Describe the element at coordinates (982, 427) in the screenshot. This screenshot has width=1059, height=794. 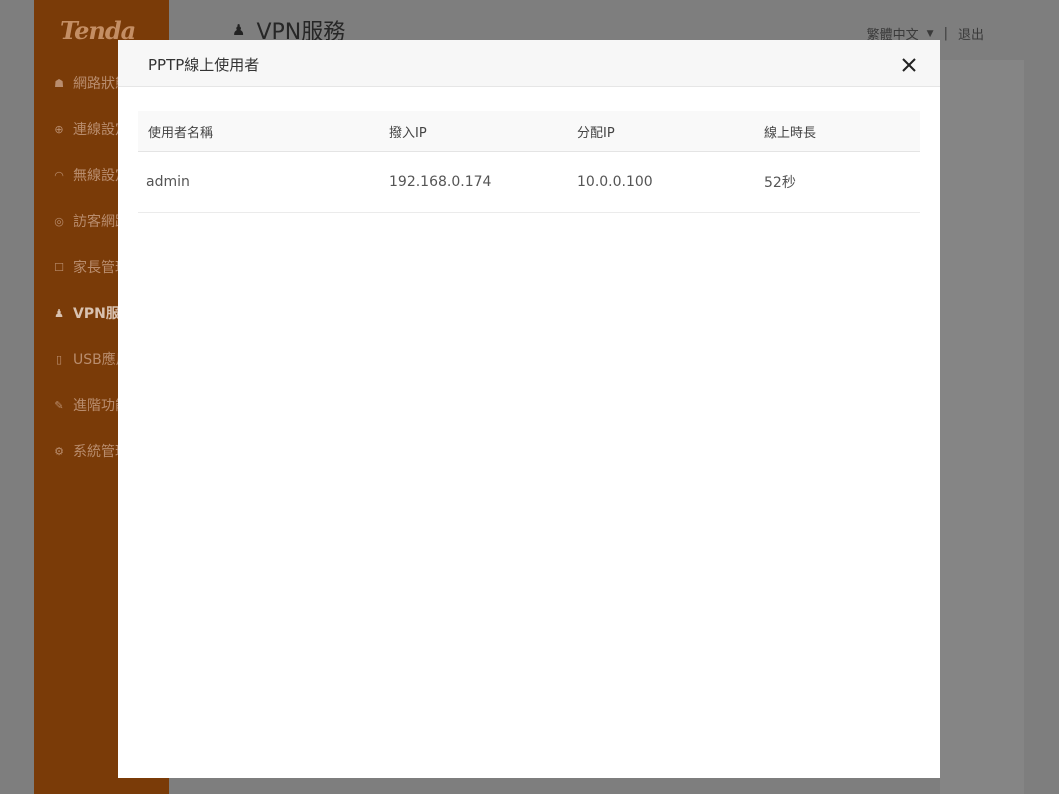
I see `content-card` at that location.